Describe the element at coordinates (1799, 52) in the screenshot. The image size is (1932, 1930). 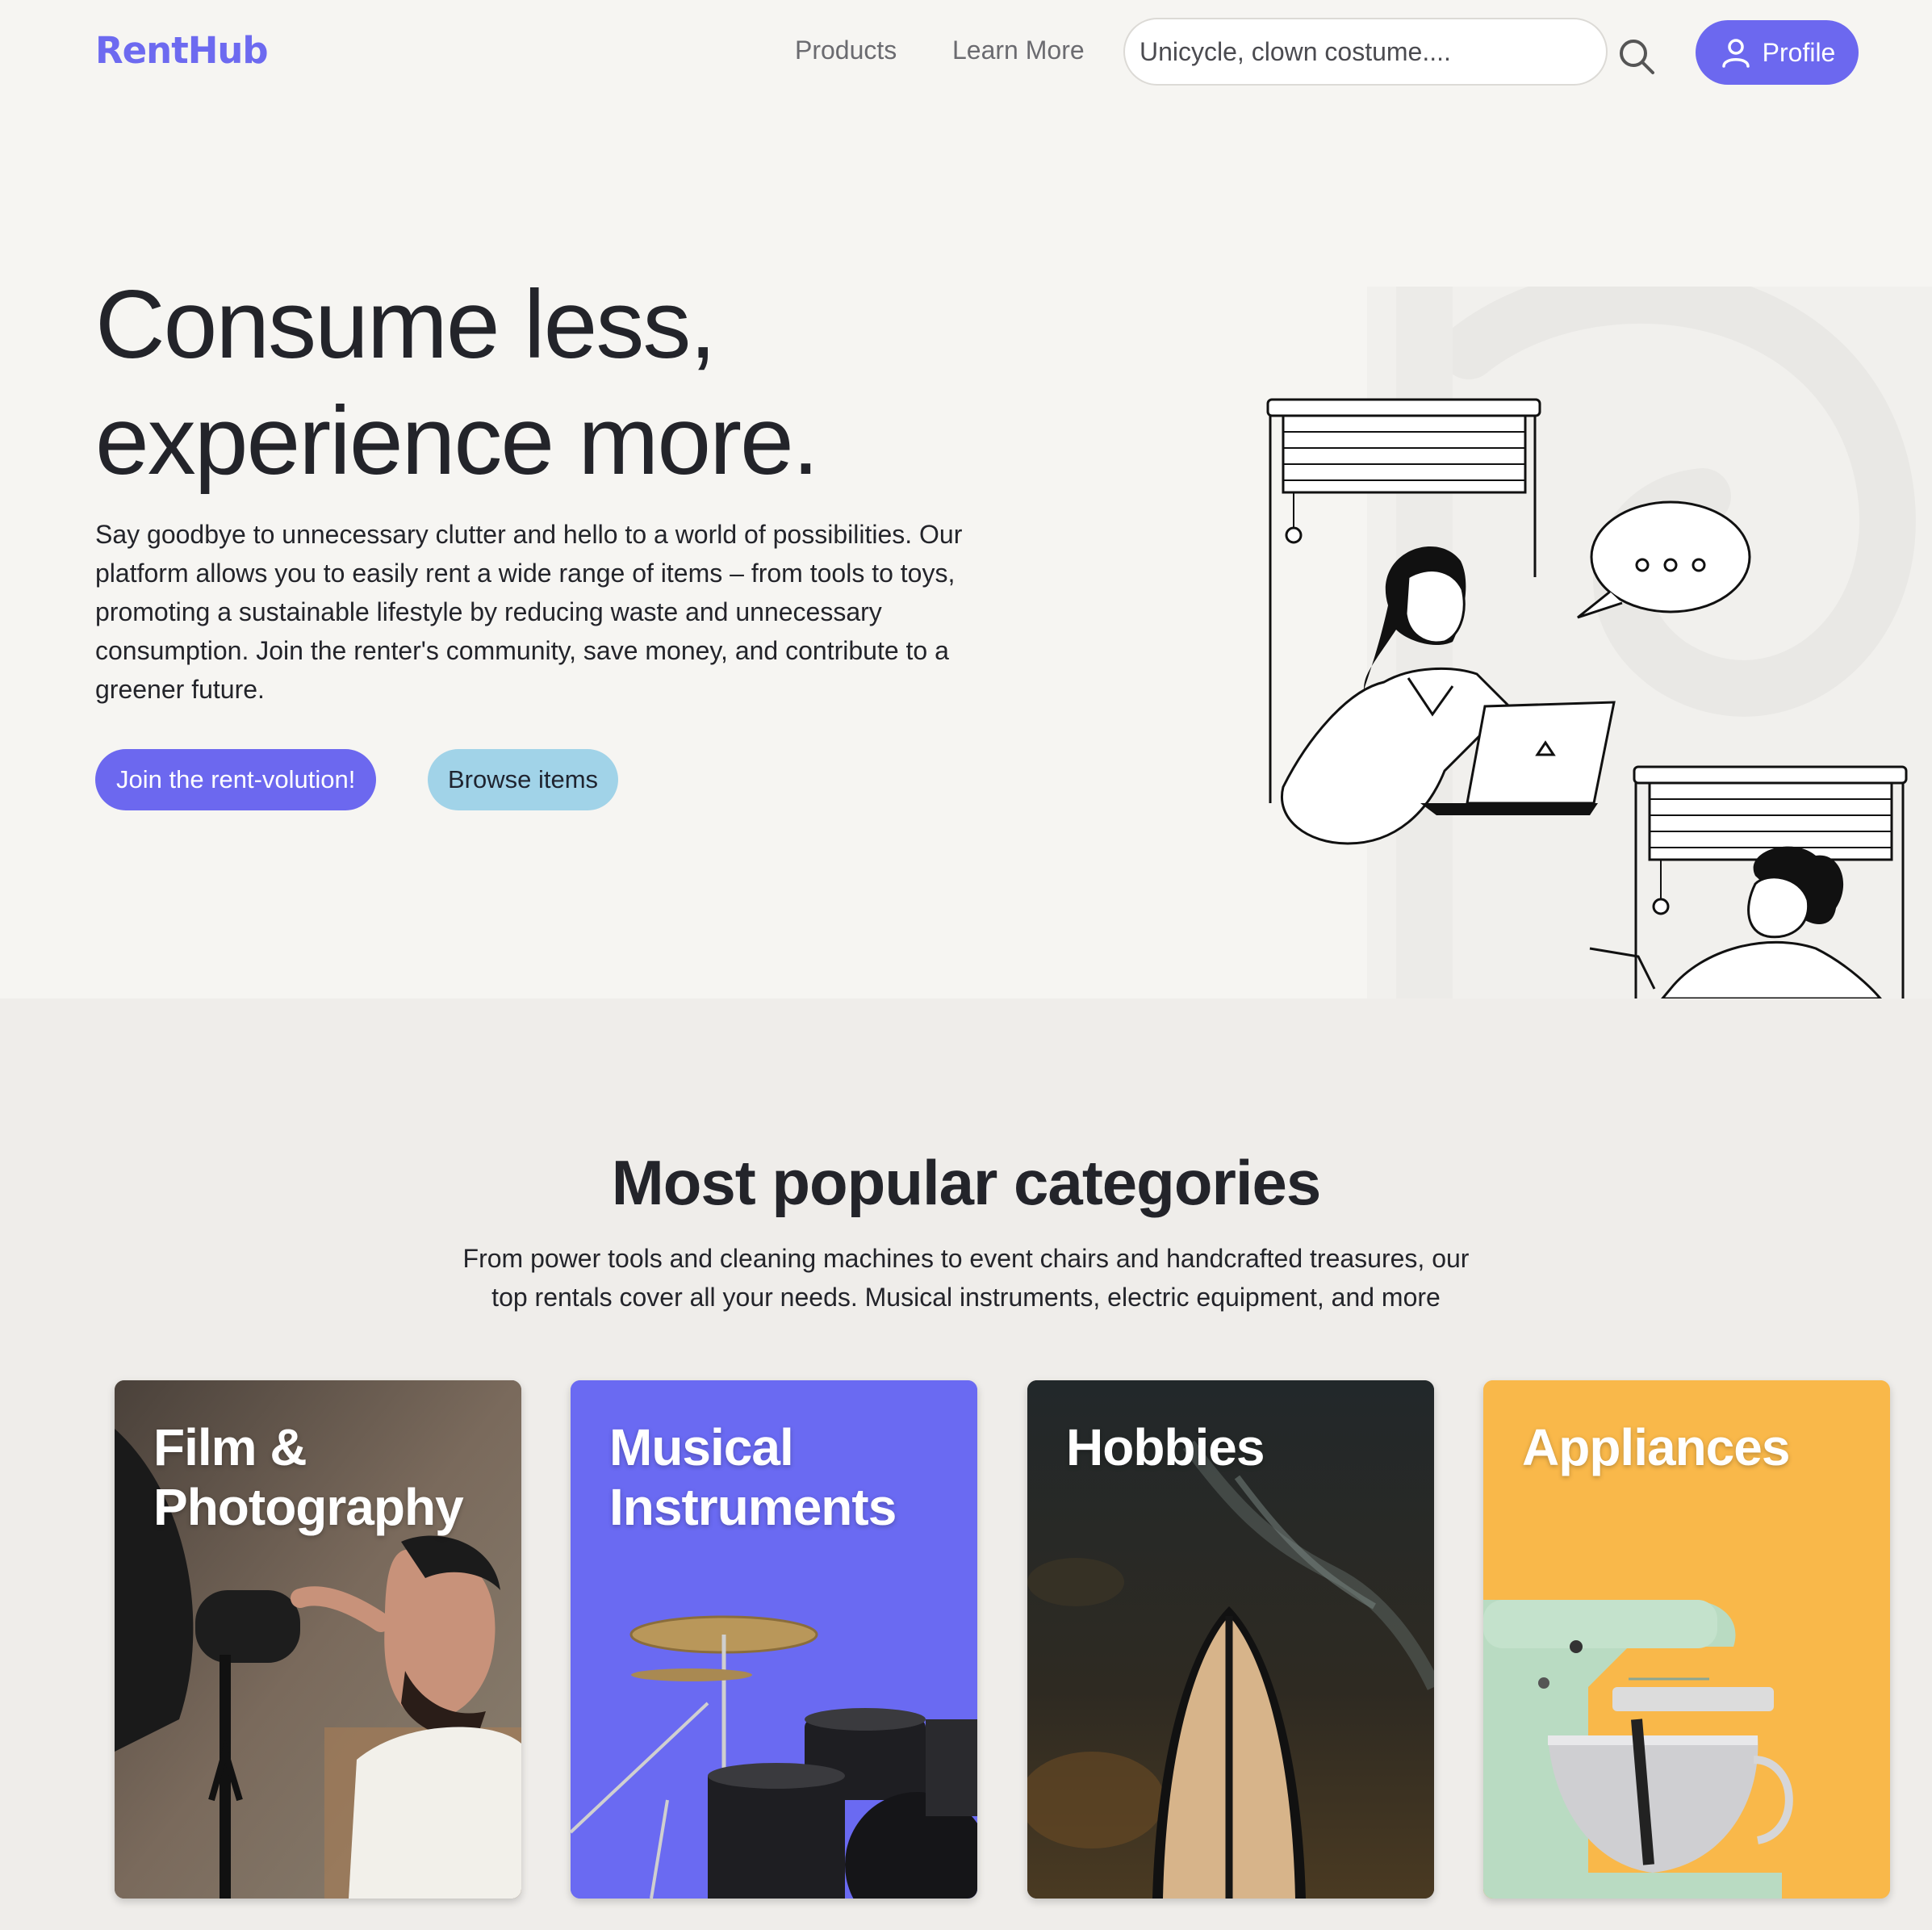
I see `profile-button-label: Profile` at that location.